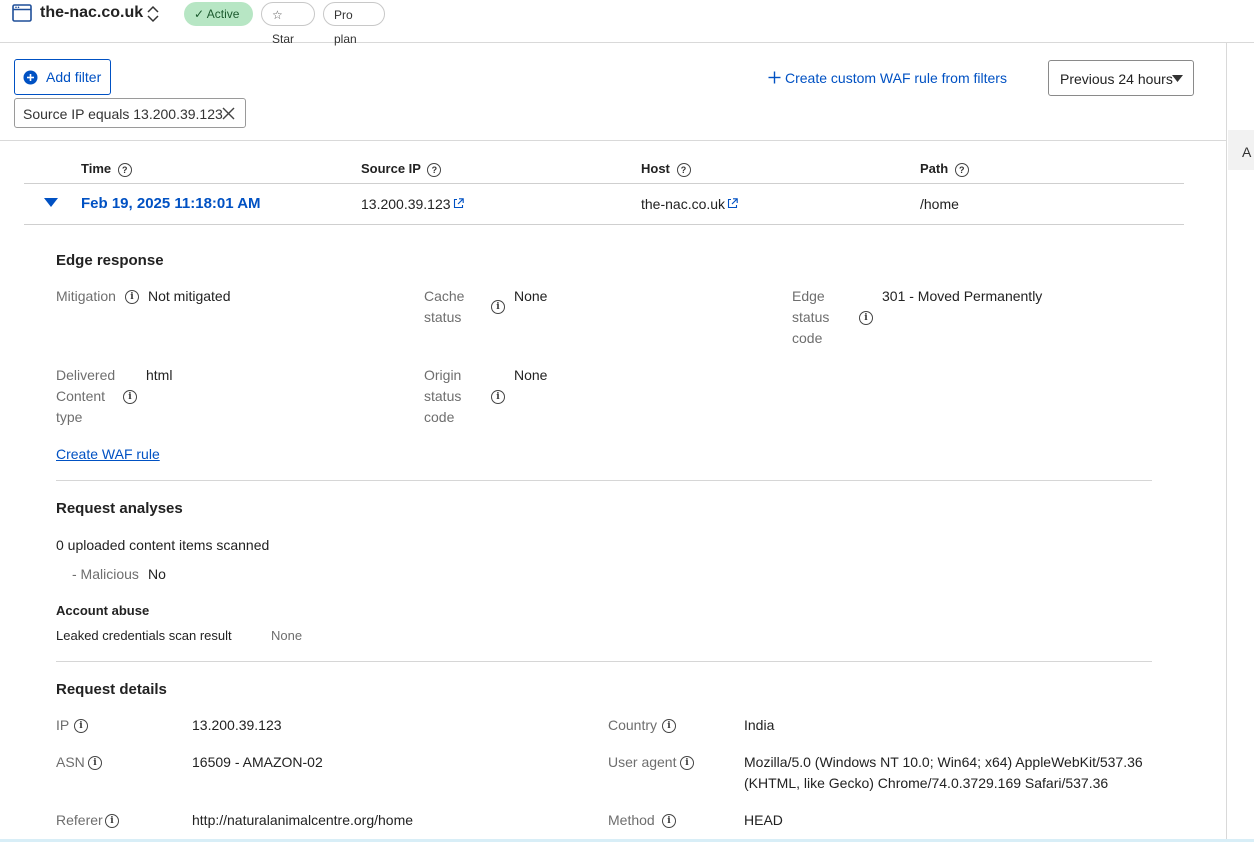 The height and width of the screenshot is (842, 1254). Describe the element at coordinates (763, 820) in the screenshot. I see `method-value: HEAD` at that location.